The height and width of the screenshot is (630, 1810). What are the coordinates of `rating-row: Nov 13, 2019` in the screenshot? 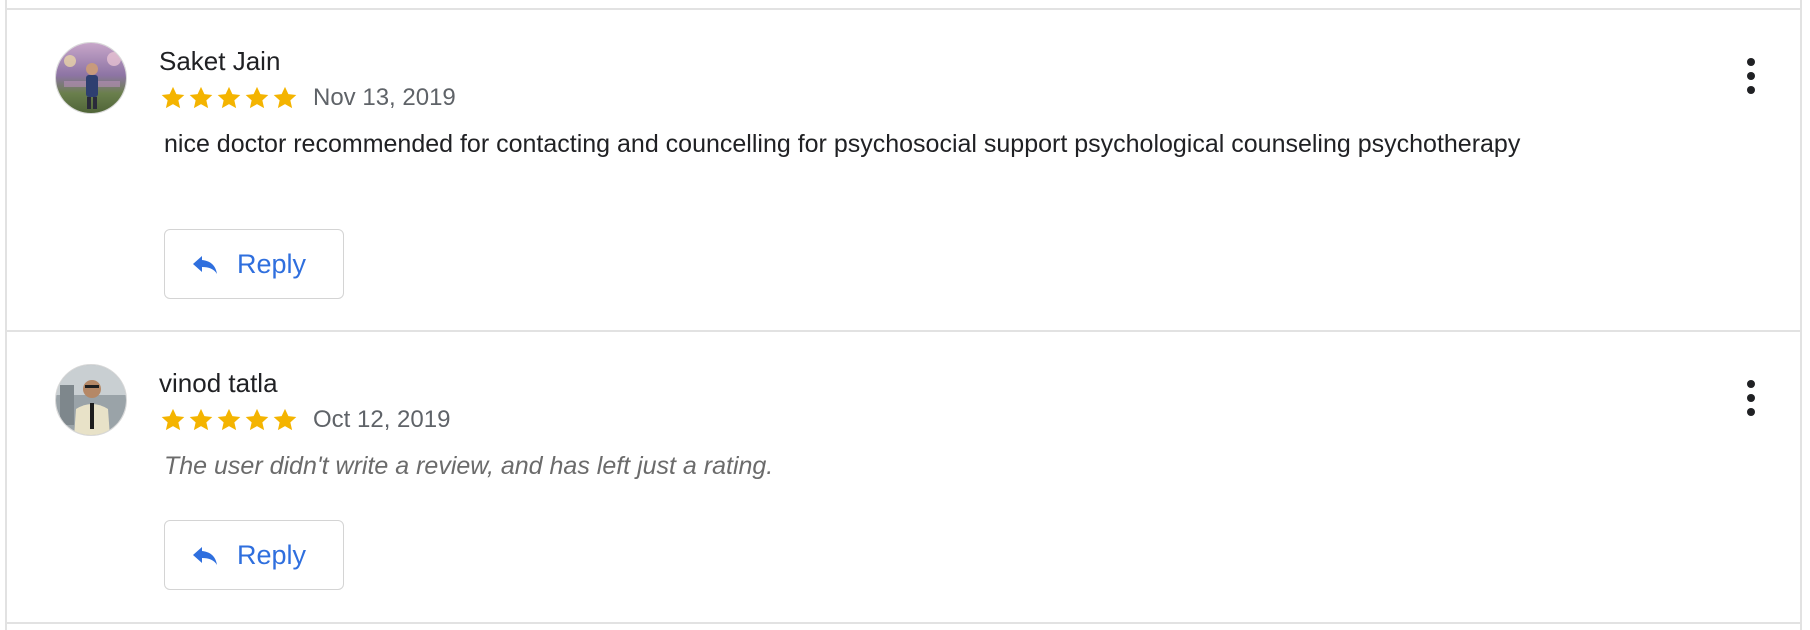 It's located at (307, 98).